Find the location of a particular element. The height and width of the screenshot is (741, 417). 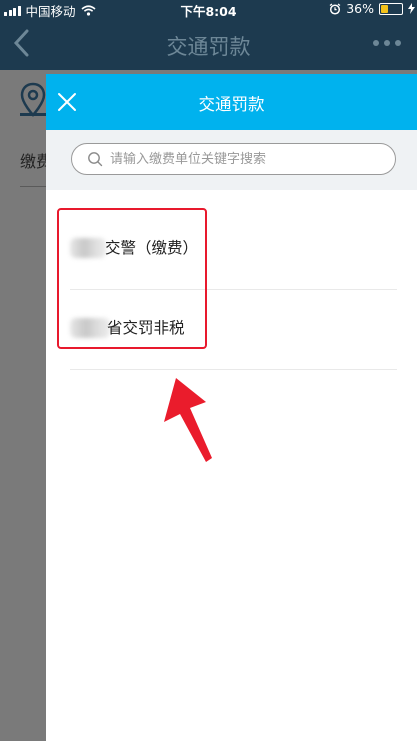

search-icon is located at coordinates (95, 159).